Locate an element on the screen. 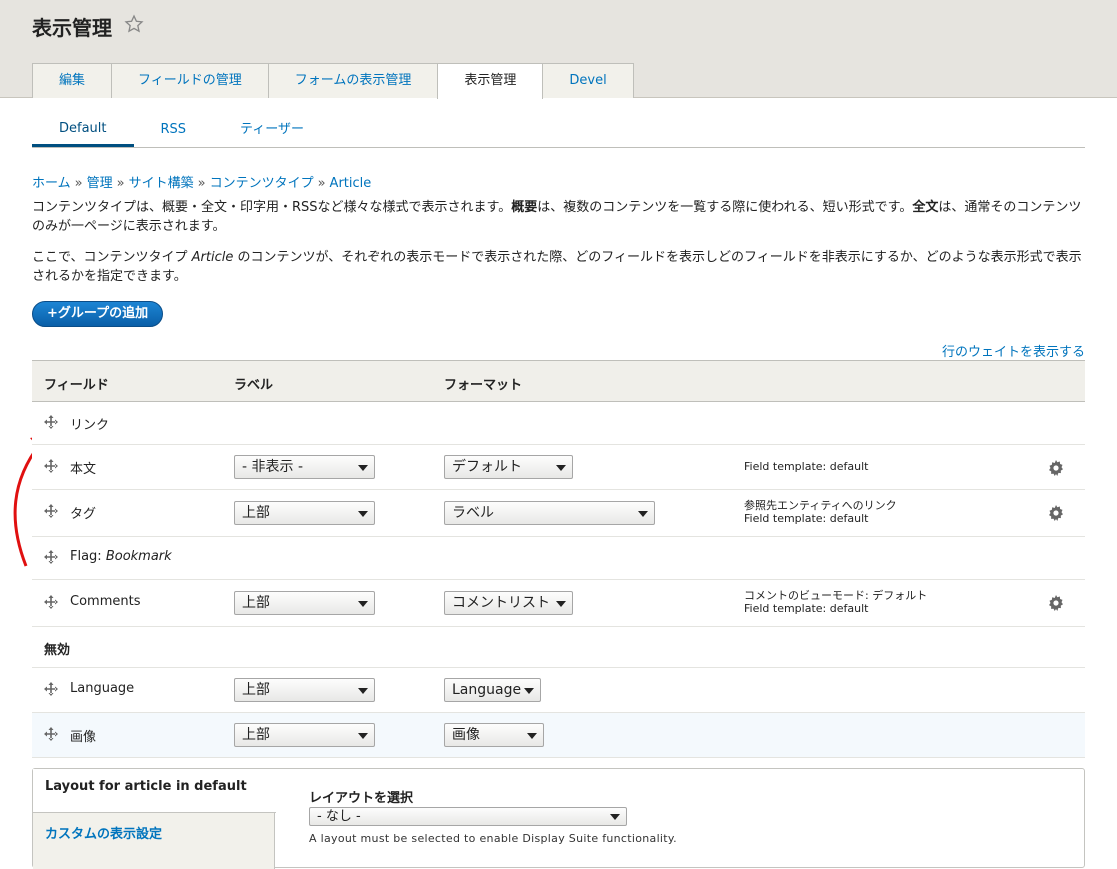 Image resolution: width=1117 pixels, height=869 pixels. format-select: デフォルト is located at coordinates (508, 467).